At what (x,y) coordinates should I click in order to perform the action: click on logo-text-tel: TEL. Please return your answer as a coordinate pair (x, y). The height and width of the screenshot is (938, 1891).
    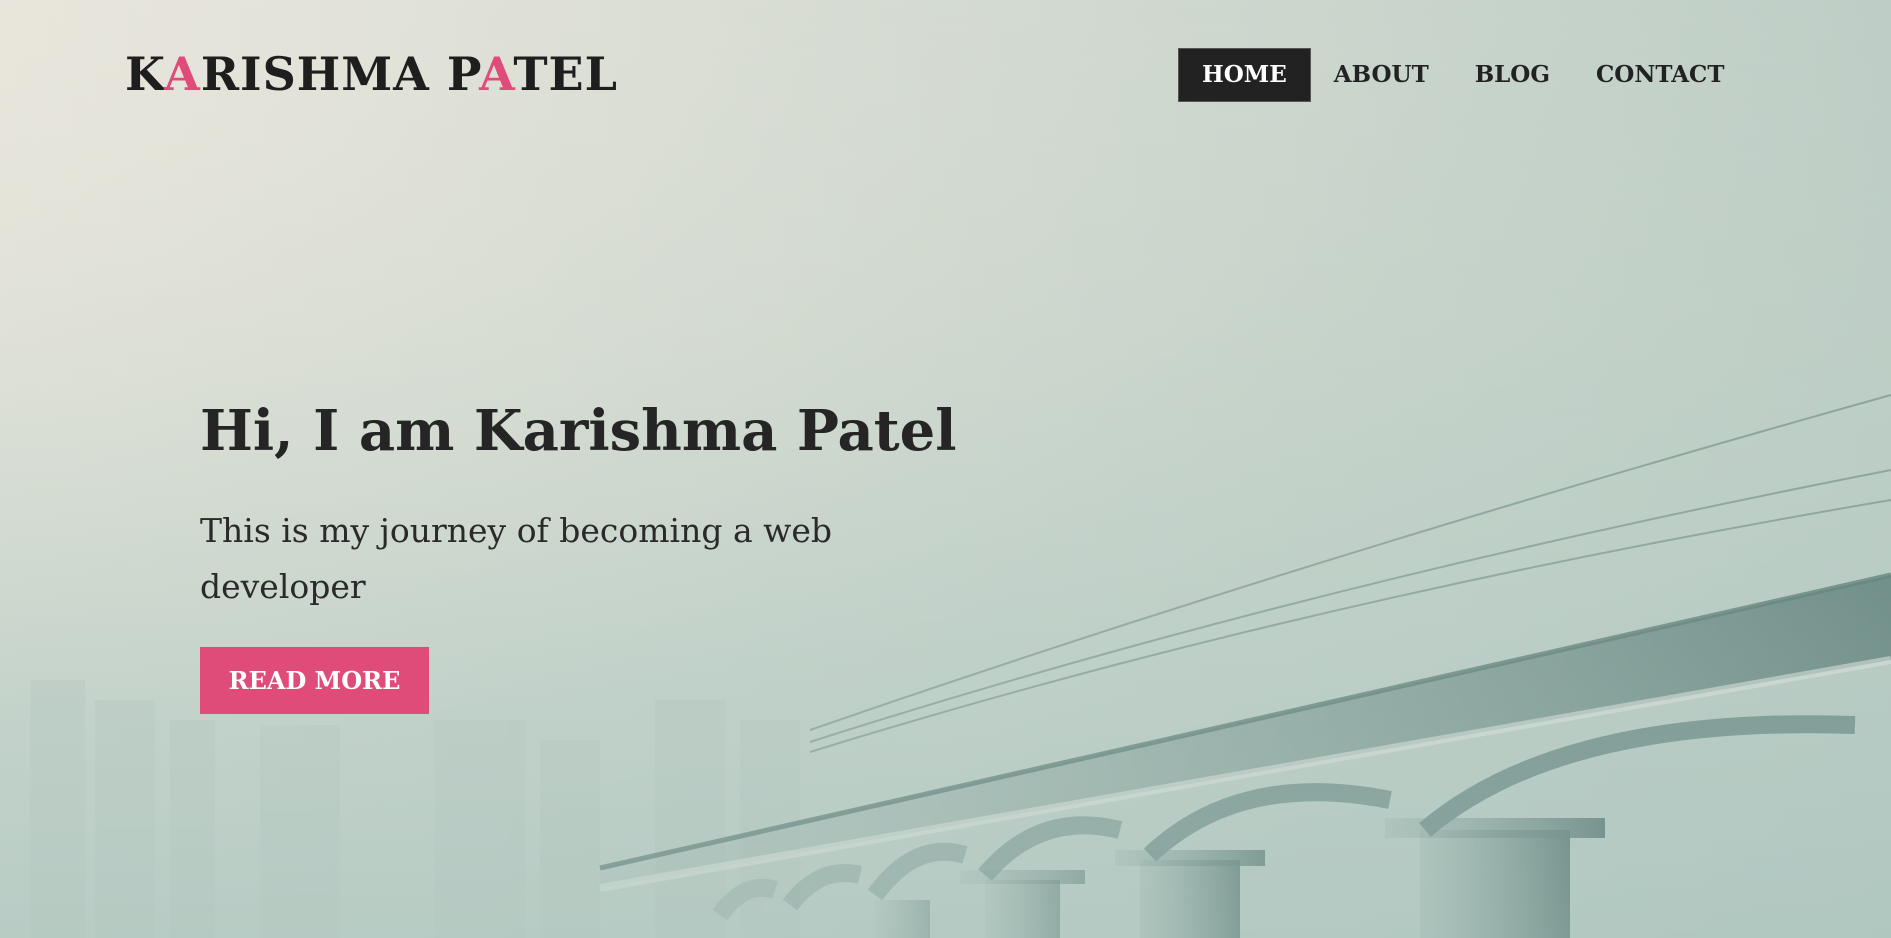
    Looking at the image, I should click on (565, 74).